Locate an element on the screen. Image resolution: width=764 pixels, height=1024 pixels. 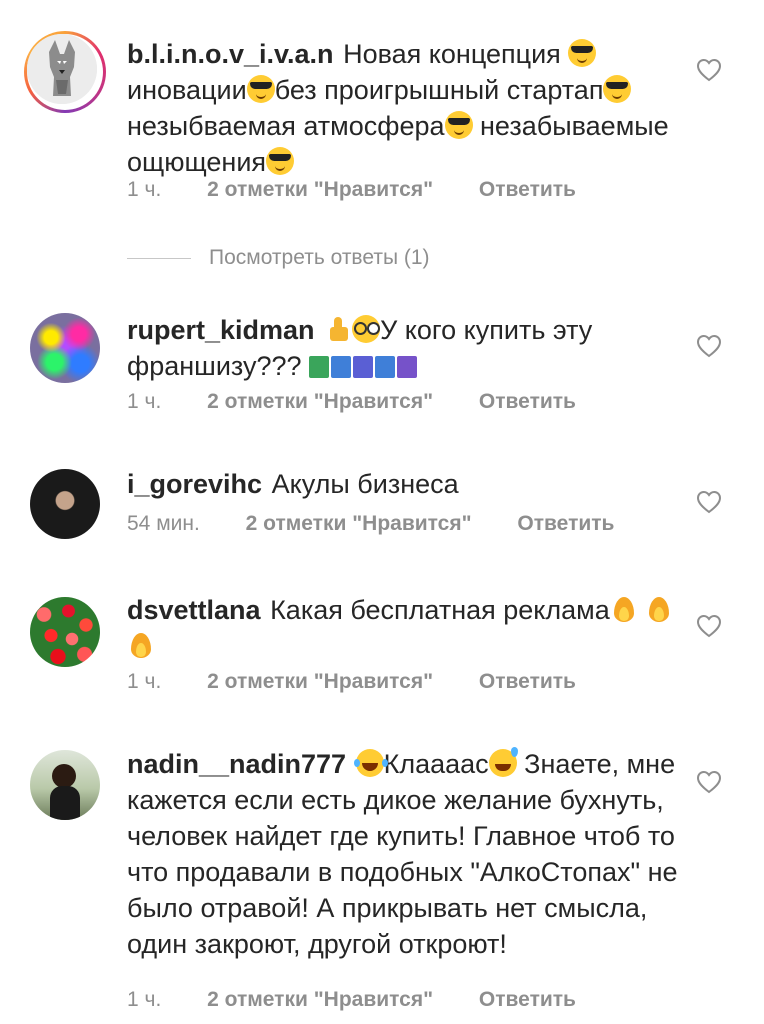
nerd-face-emoji-icon is located at coordinates (366, 329).